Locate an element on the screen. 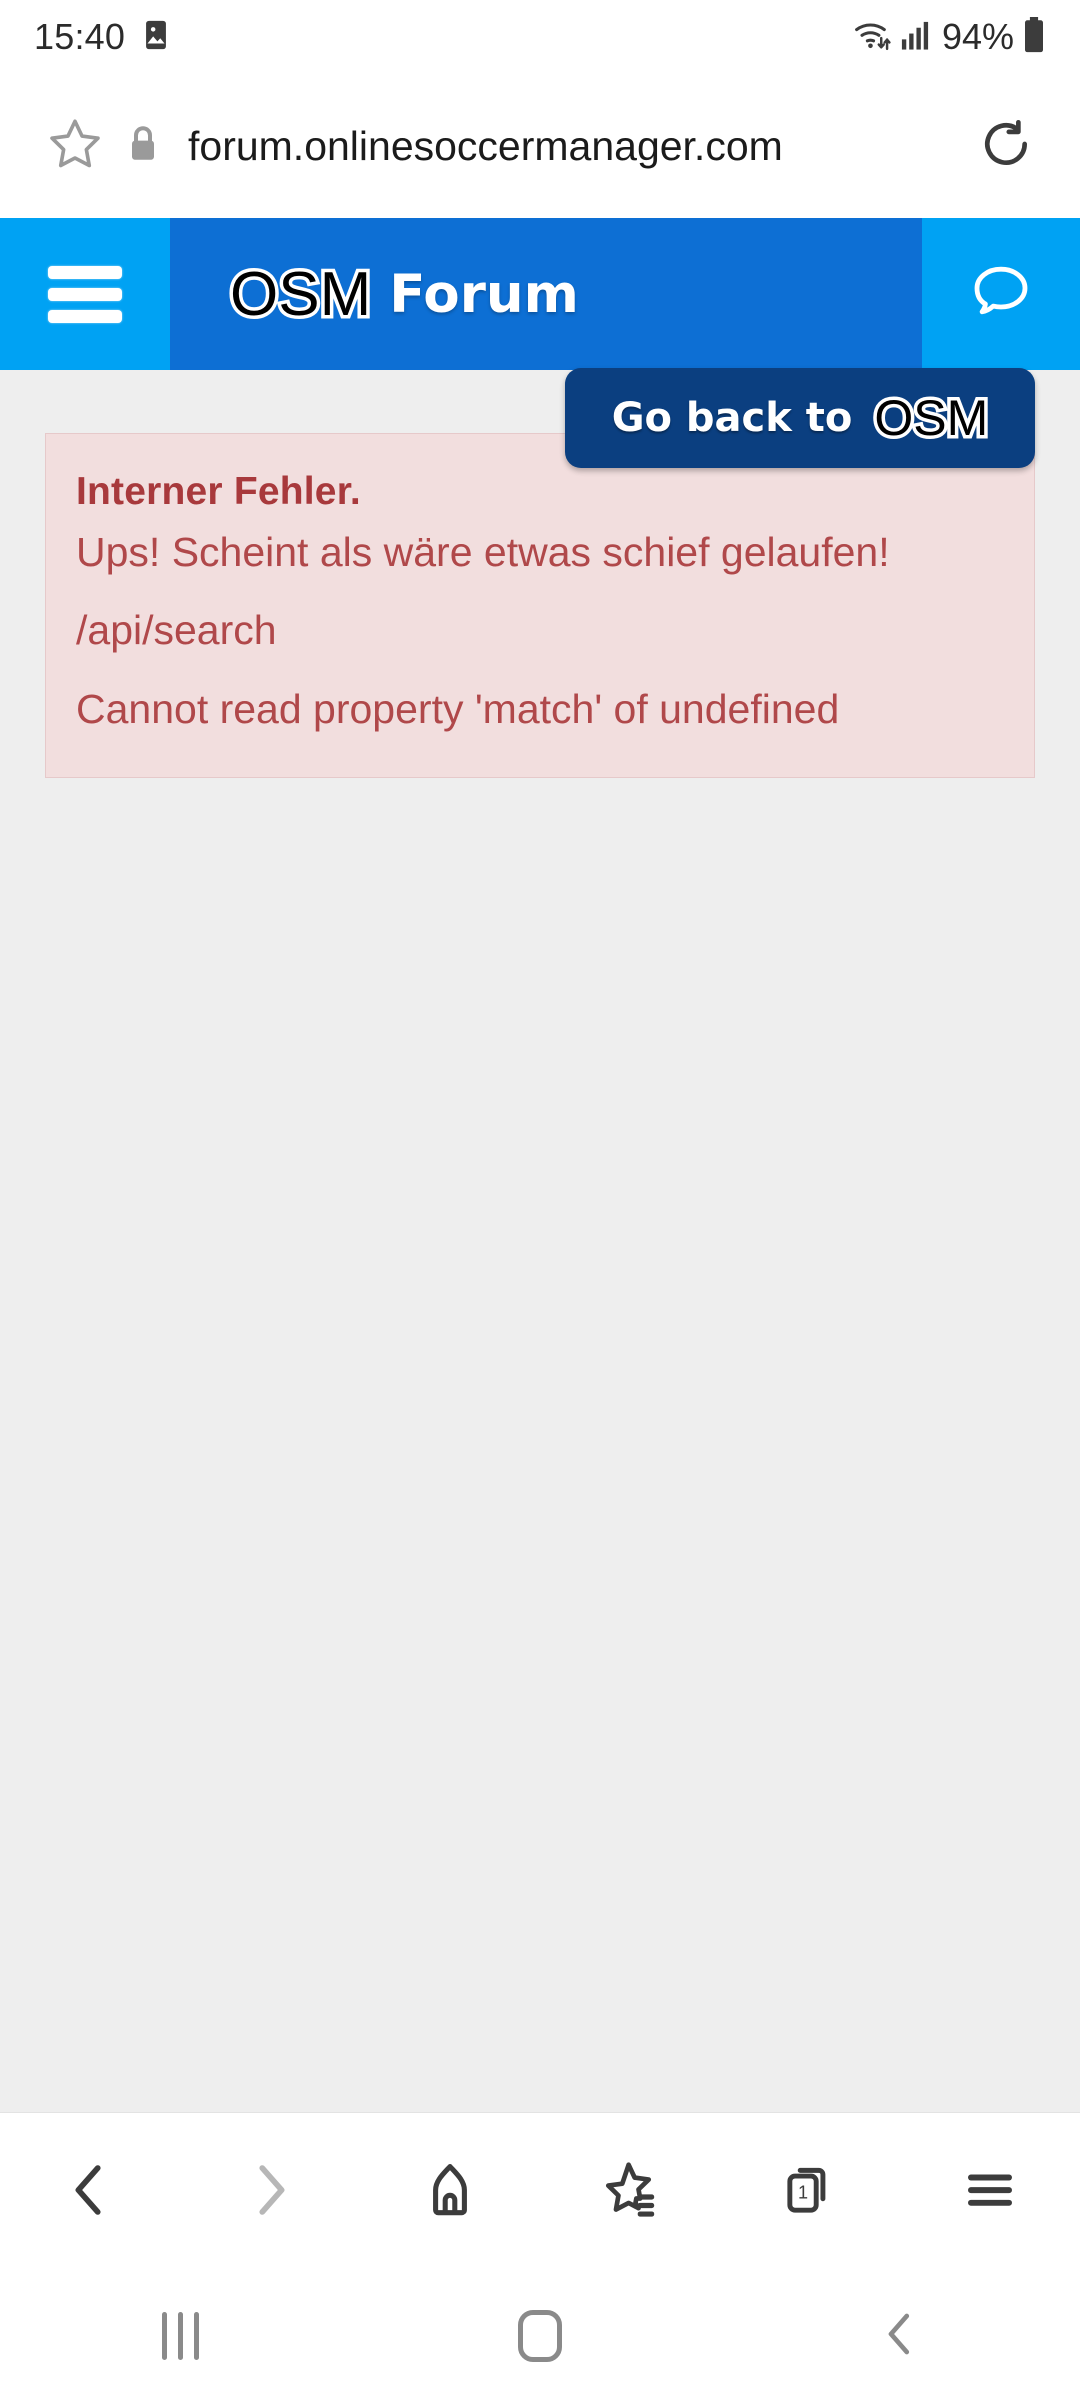 The height and width of the screenshot is (2400, 1080). chat-button is located at coordinates (1001, 294).